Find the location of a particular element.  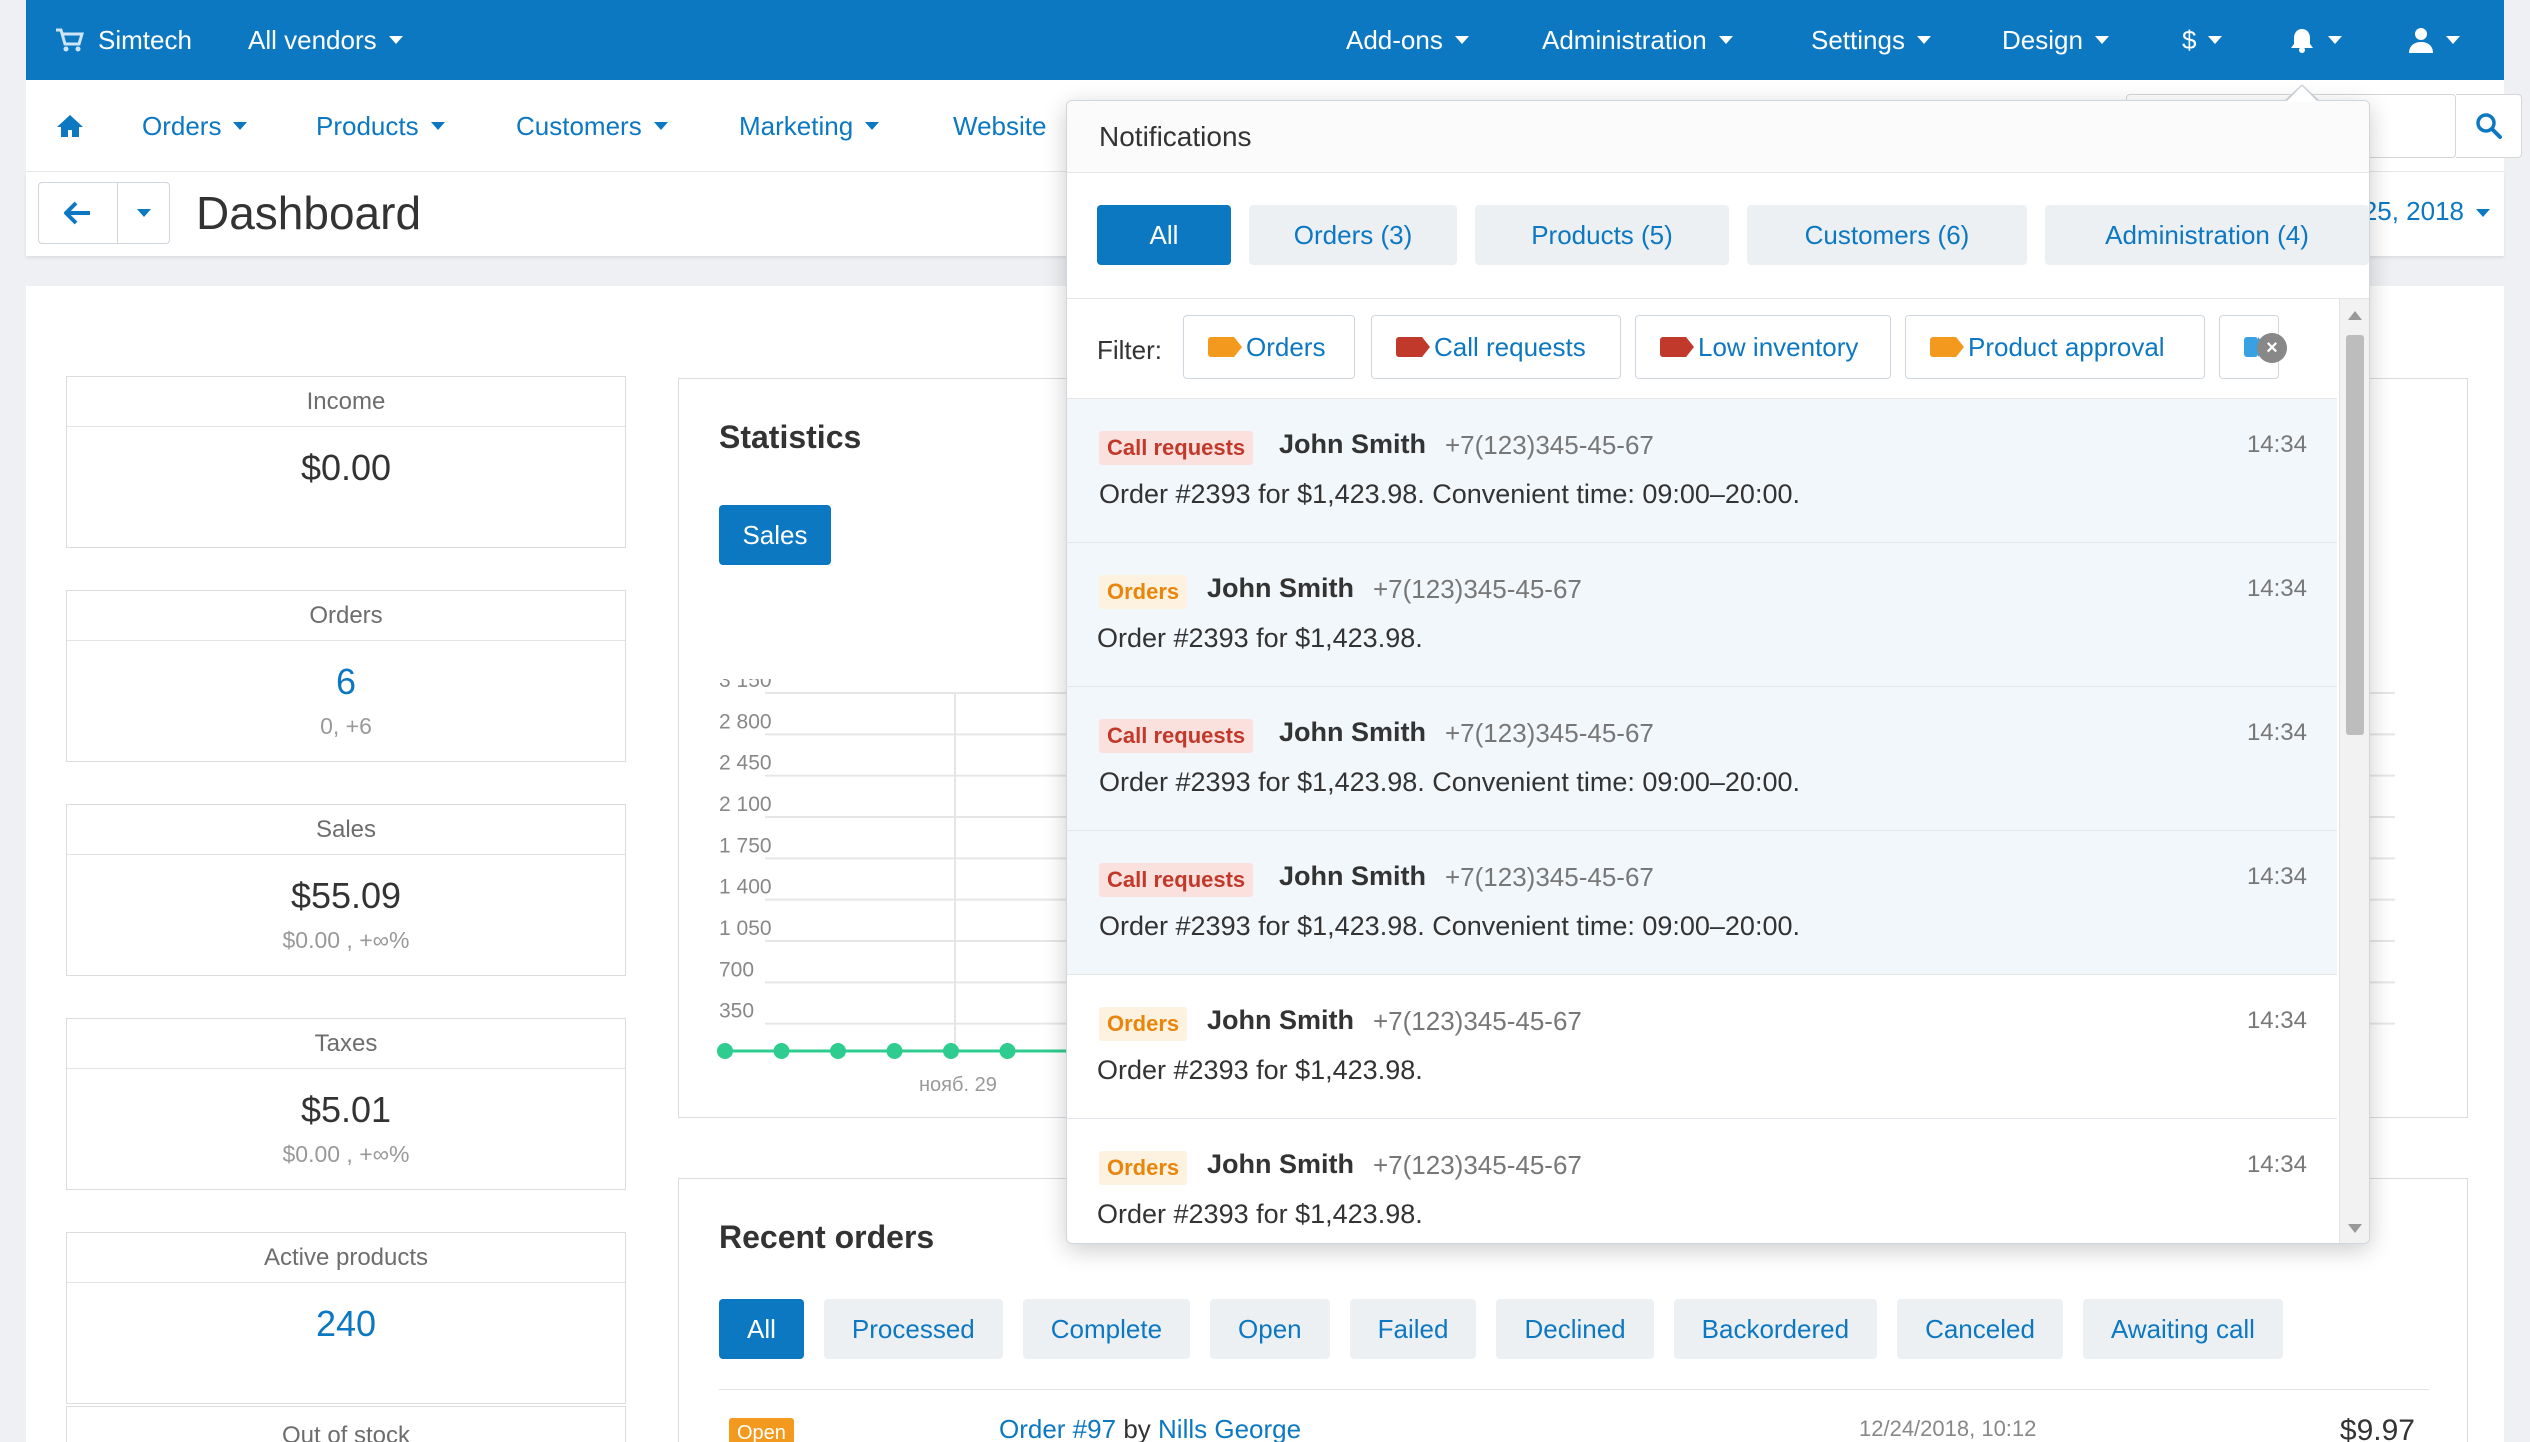

tab-failed: Failed is located at coordinates (1413, 1329).